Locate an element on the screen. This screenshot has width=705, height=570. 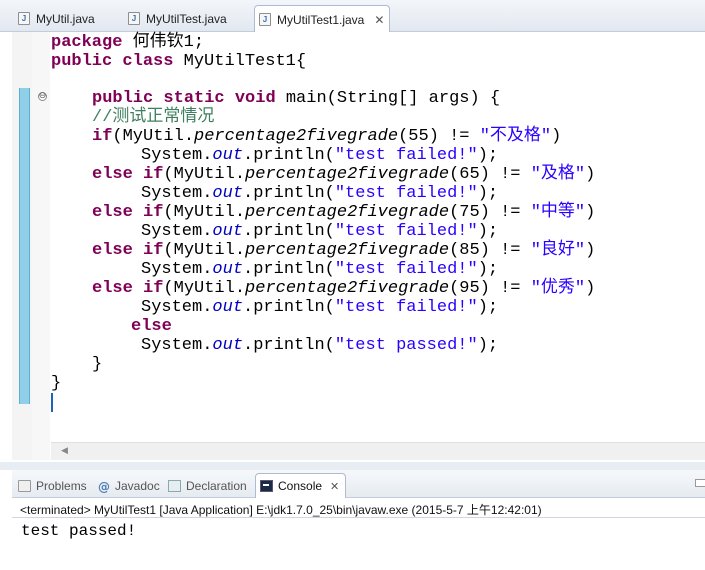
code-keyword: else is located at coordinates (151, 326).